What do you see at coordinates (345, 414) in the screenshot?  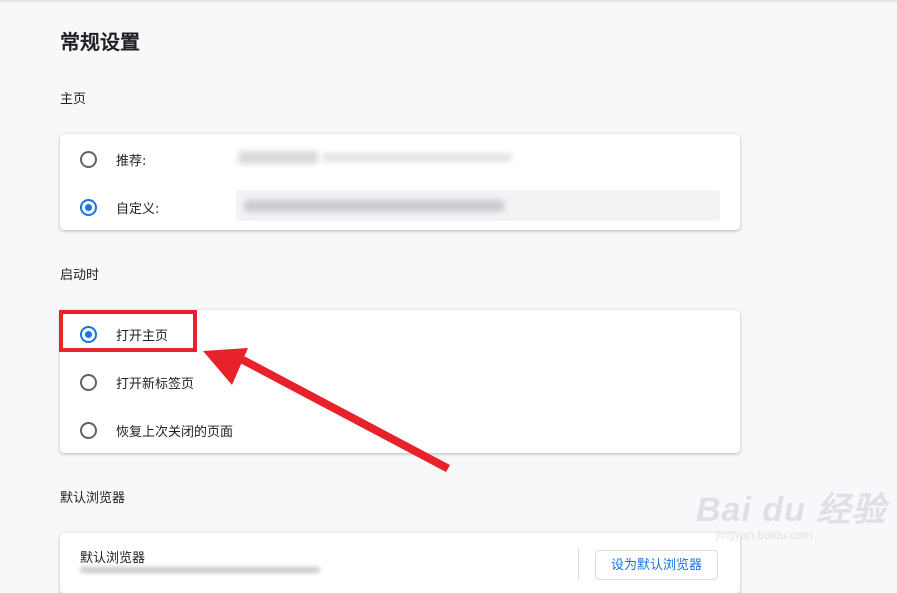 I see `annotation-arrow-shaft` at bounding box center [345, 414].